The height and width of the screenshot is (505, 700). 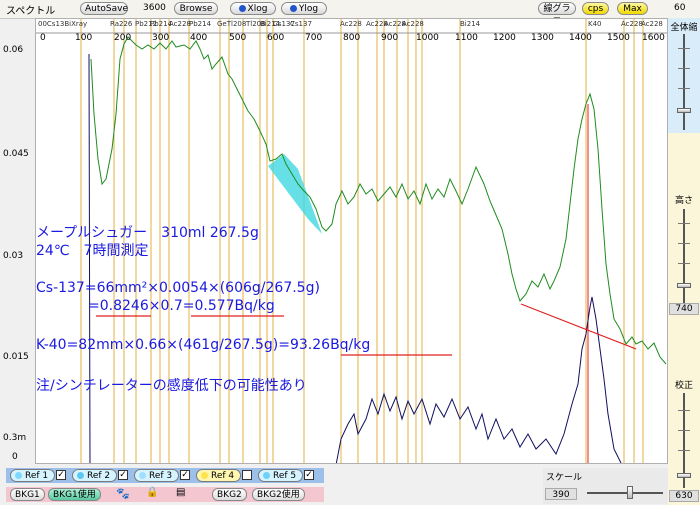 I want to click on calibration-section: 校正 630, so click(x=684, y=410).